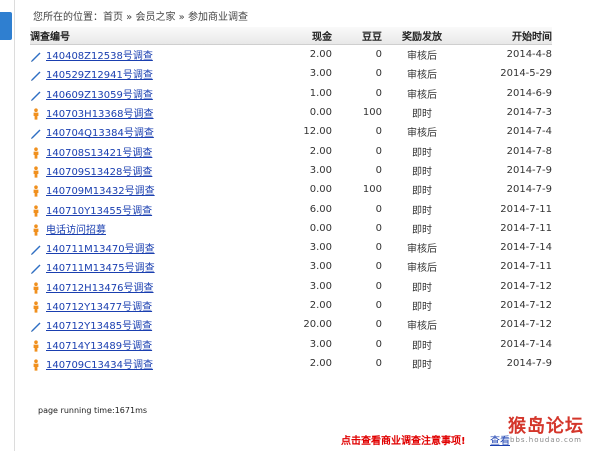 The image size is (600, 451). I want to click on watermark-url: bbs.houdao.com, so click(546, 440).